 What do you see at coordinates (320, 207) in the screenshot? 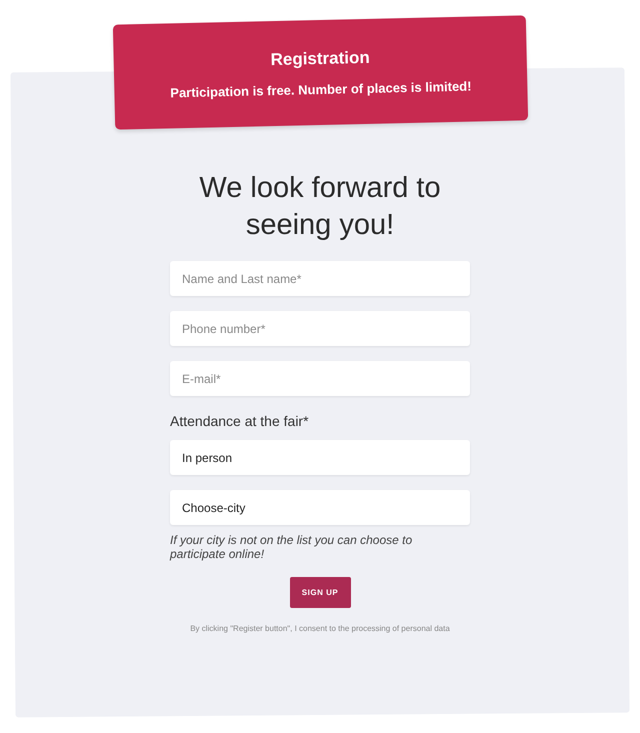
I see `form-heading: We look forward to seeing you!` at bounding box center [320, 207].